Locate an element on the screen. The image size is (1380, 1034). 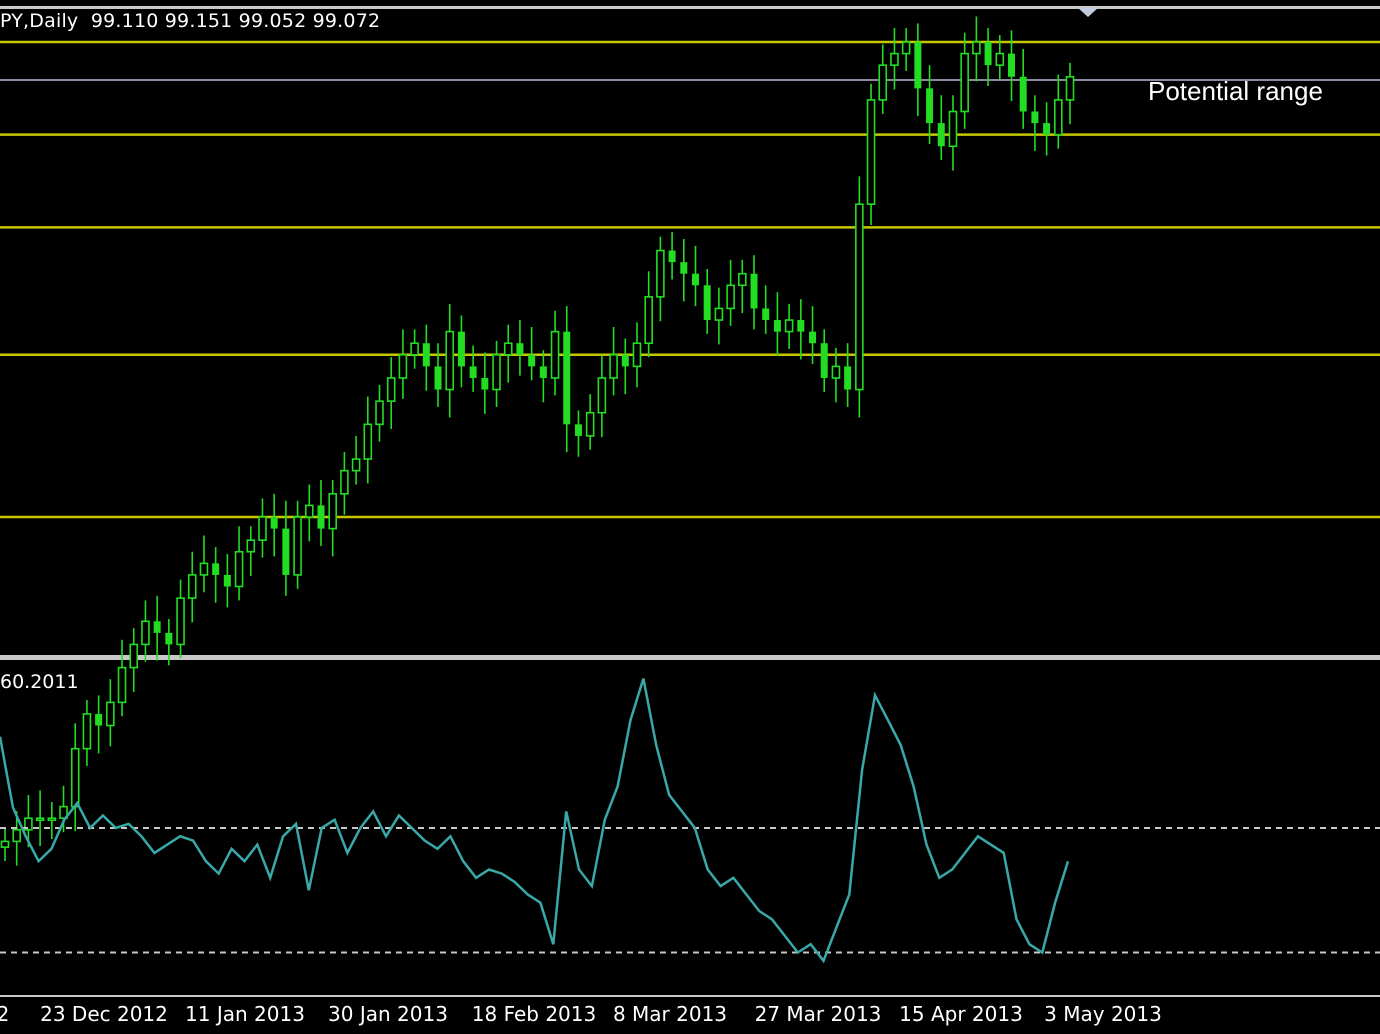
top-border is located at coordinates (690, 4).